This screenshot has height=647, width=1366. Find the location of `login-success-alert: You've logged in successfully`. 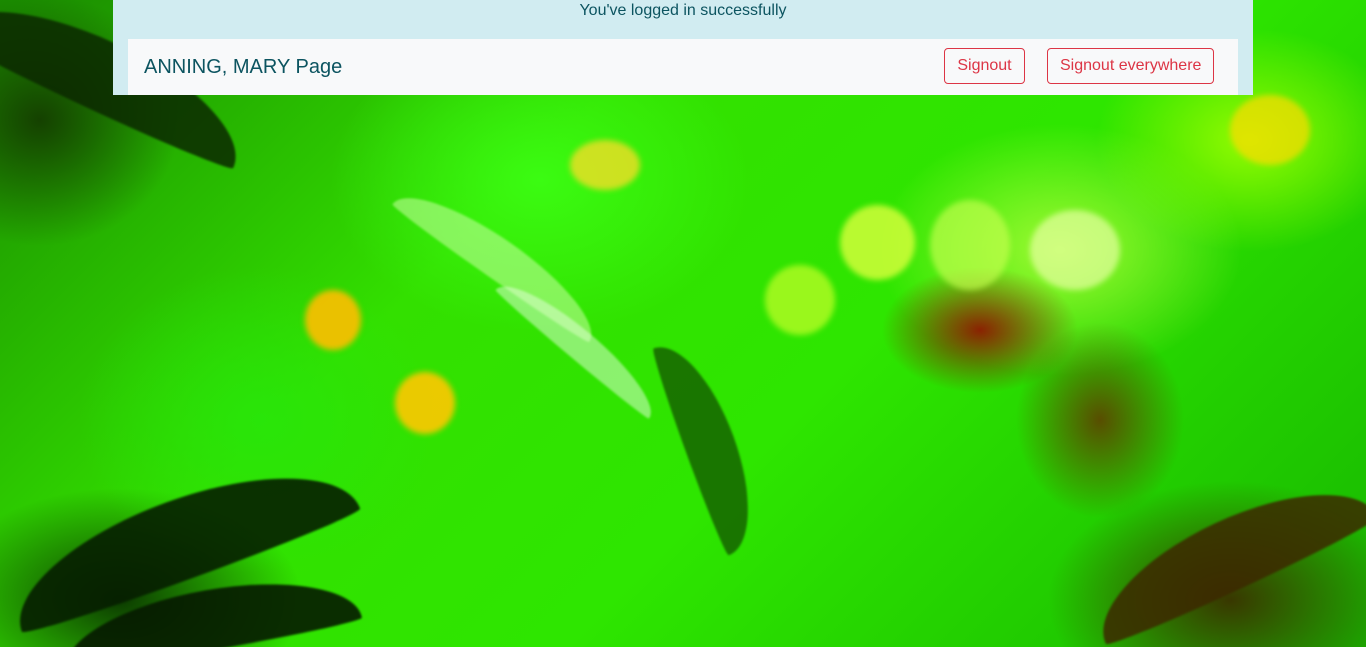

login-success-alert: You've logged in successfully is located at coordinates (683, 10).